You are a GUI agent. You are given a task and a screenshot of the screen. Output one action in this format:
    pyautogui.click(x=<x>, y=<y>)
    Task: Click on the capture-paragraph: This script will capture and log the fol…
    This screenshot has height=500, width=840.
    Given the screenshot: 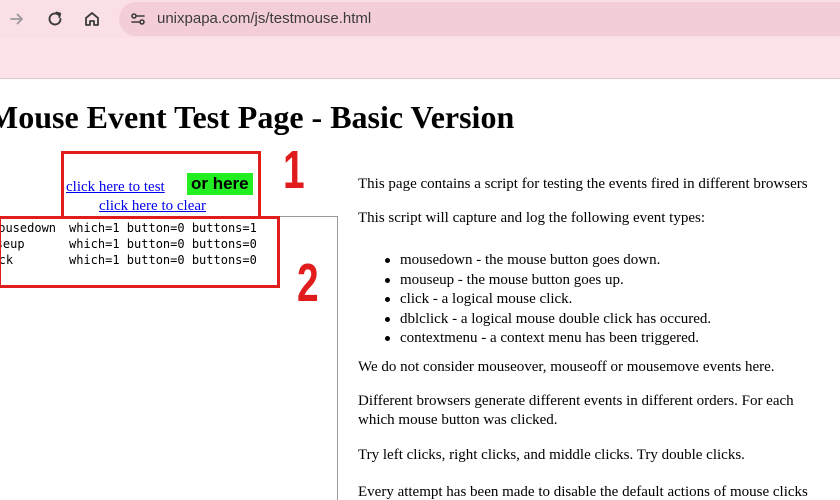 What is the action you would take?
    pyautogui.click(x=532, y=218)
    